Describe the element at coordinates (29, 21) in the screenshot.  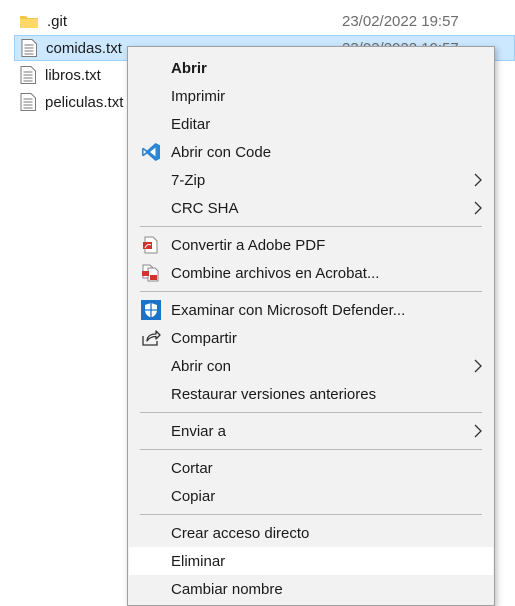
I see `folder-icon` at that location.